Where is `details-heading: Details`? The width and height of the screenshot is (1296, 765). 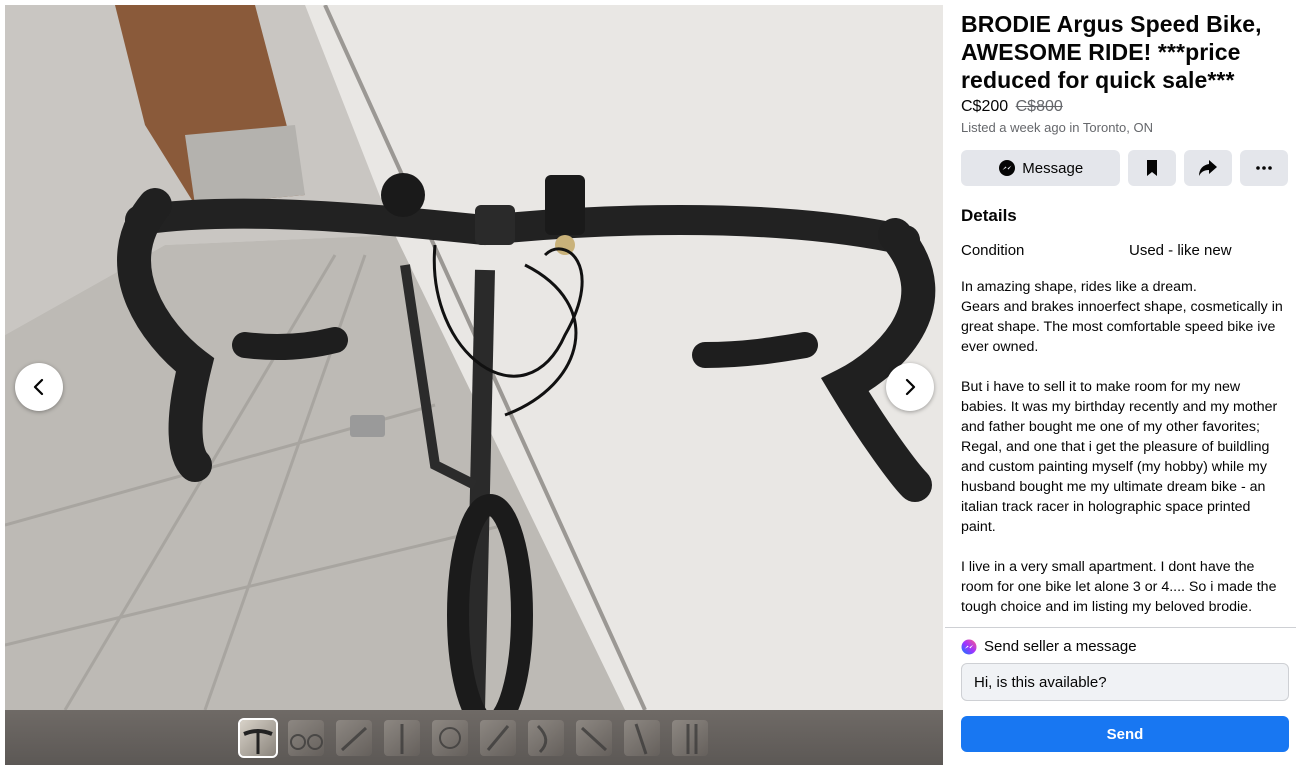
details-heading: Details is located at coordinates (989, 215).